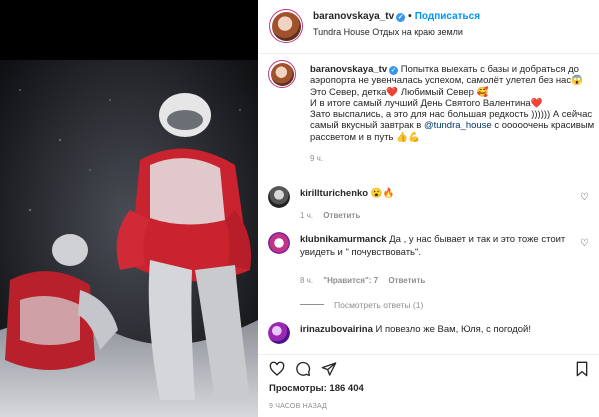  Describe the element at coordinates (458, 125) in the screenshot. I see `caption-mention-link: @tundra_house` at that location.